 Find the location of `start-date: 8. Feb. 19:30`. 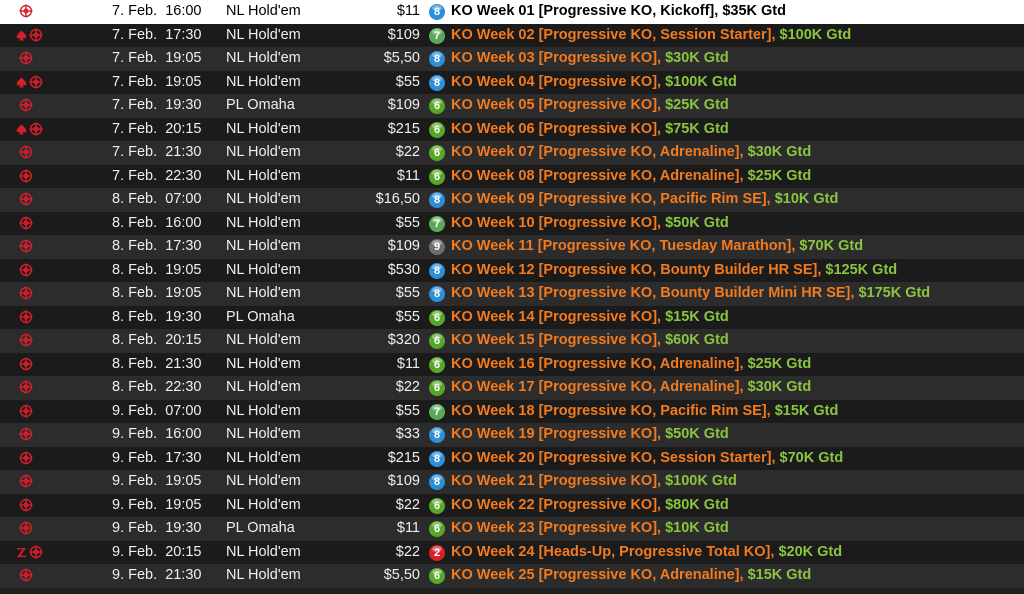

start-date: 8. Feb. 19:30 is located at coordinates (157, 316).